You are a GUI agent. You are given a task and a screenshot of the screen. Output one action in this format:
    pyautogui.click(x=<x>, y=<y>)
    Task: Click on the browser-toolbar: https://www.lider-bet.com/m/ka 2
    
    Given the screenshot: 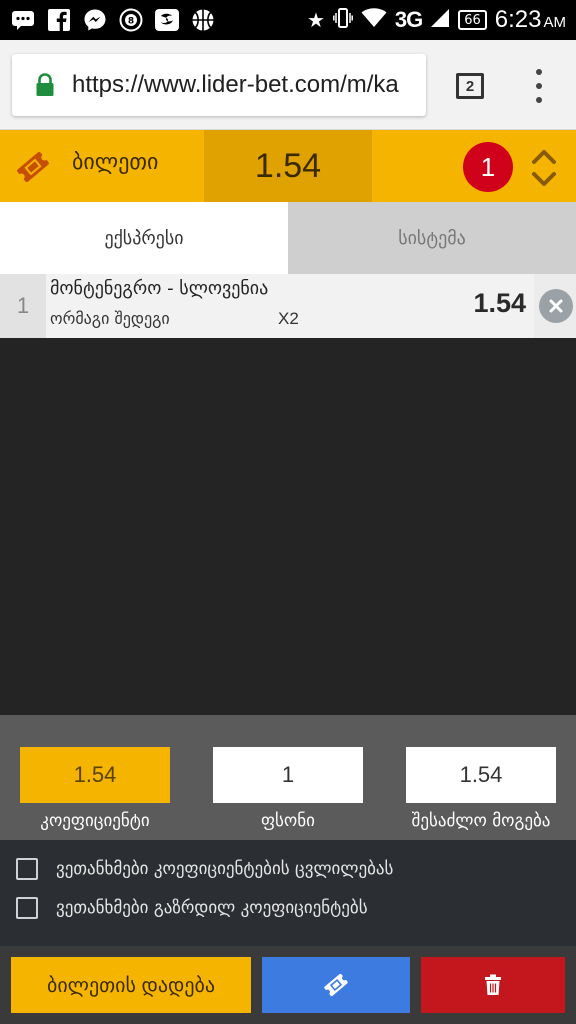 What is the action you would take?
    pyautogui.click(x=288, y=85)
    